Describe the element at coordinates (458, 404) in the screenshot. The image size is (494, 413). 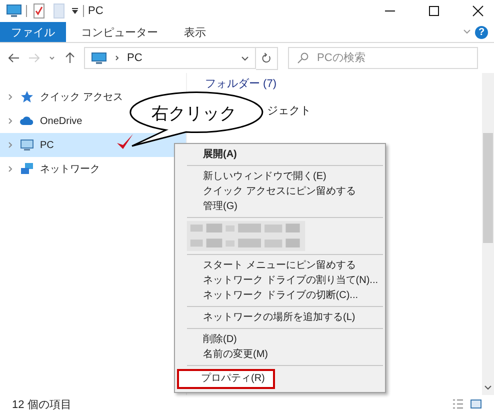
I see `details-view-icon` at that location.